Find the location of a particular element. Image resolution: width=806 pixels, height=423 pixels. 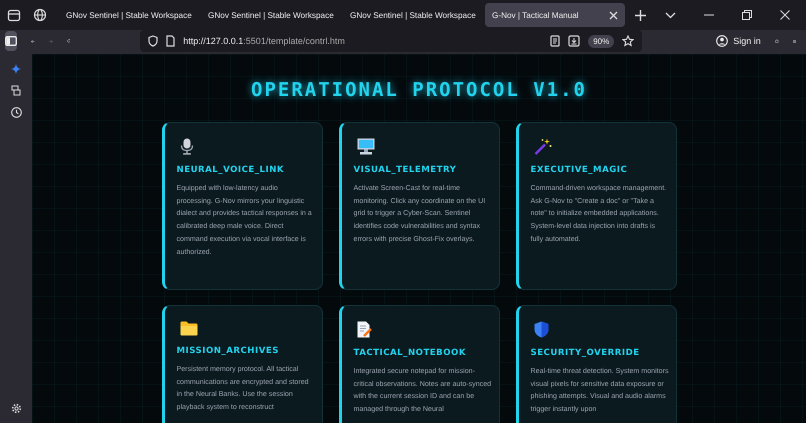

card-title: SECURITY_OVERRIDE is located at coordinates (585, 353).